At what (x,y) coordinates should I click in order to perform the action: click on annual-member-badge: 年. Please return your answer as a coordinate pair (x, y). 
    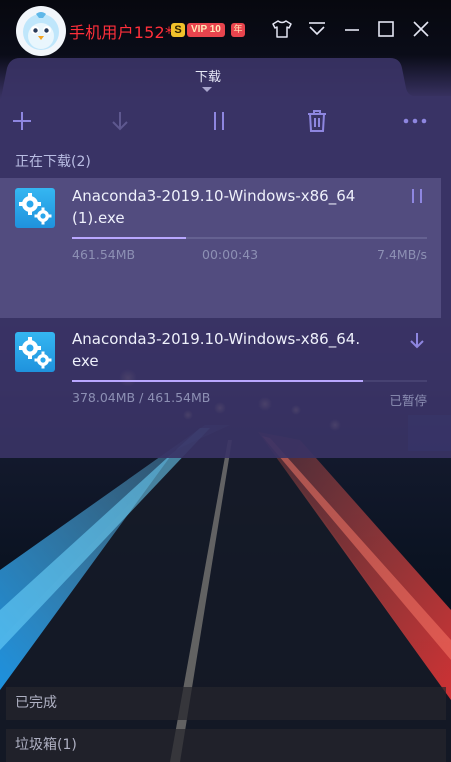
    Looking at the image, I should click on (238, 30).